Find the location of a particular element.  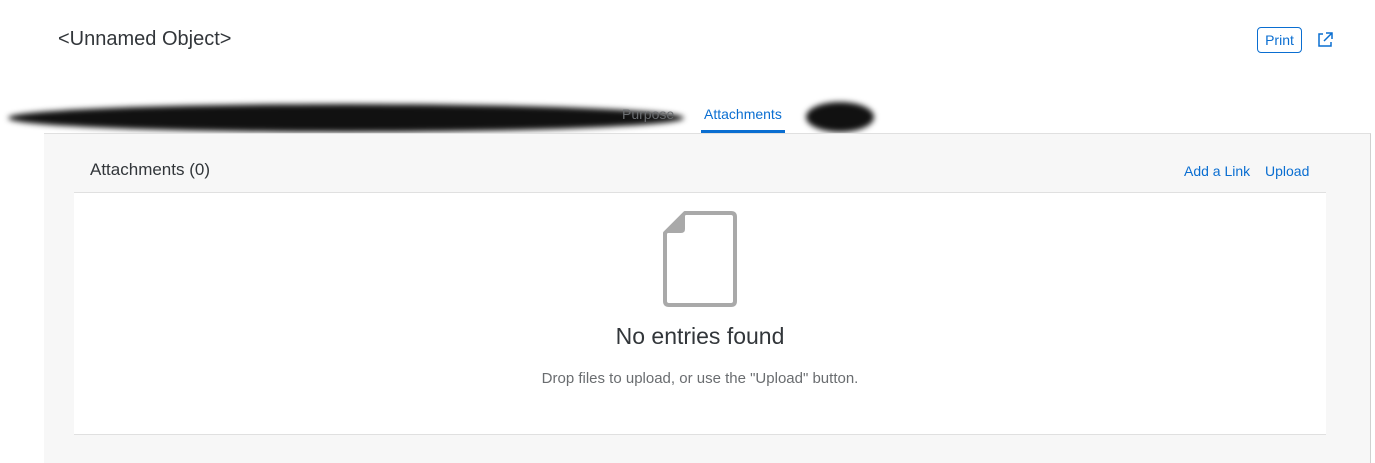

empty-state-title: No entries found is located at coordinates (700, 336).